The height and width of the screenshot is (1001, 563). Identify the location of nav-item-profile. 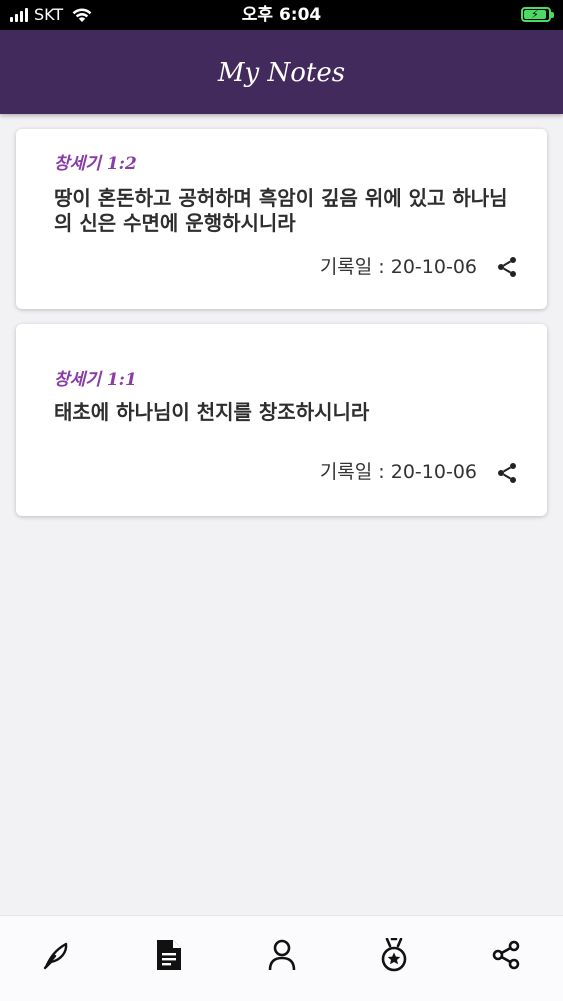
(282, 955).